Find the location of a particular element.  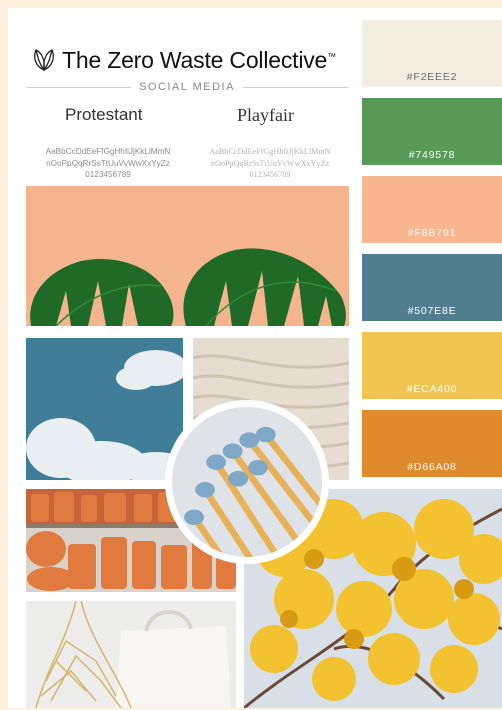

swatch-hex: #ECA400 is located at coordinates (432, 389).